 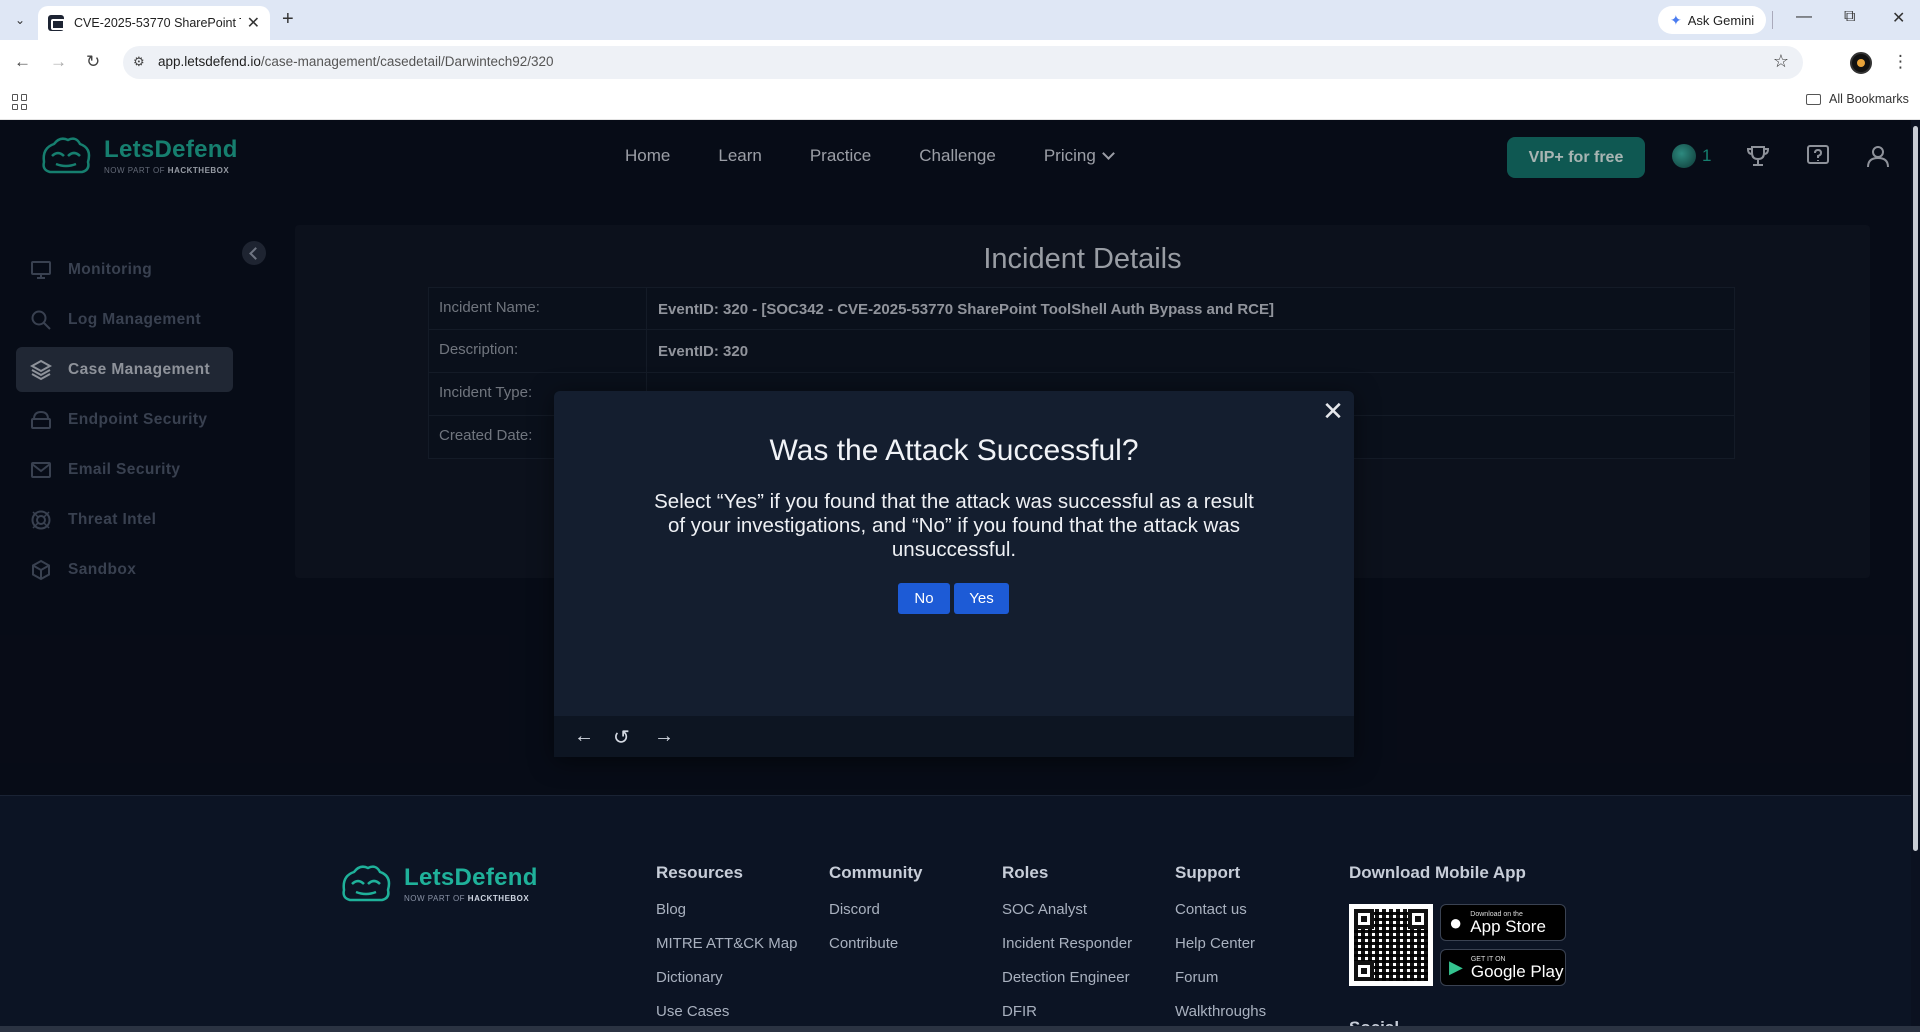 What do you see at coordinates (253, 23) in the screenshot?
I see `tab-close-icon: ✕` at bounding box center [253, 23].